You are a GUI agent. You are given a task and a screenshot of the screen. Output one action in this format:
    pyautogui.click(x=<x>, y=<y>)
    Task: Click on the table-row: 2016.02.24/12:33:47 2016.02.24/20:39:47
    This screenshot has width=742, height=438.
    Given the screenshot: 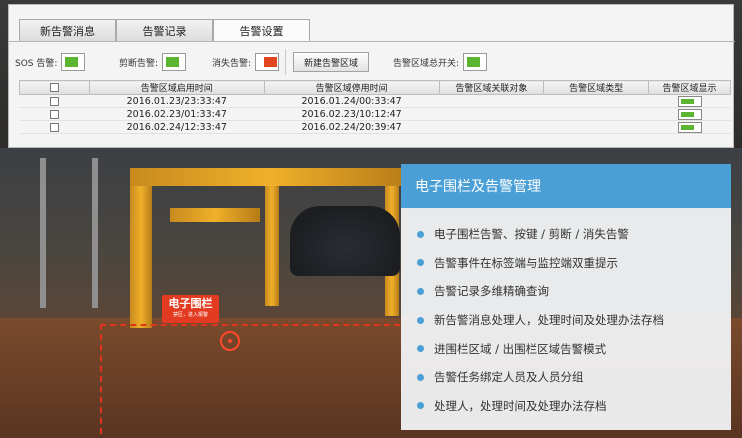 What is the action you would take?
    pyautogui.click(x=375, y=127)
    